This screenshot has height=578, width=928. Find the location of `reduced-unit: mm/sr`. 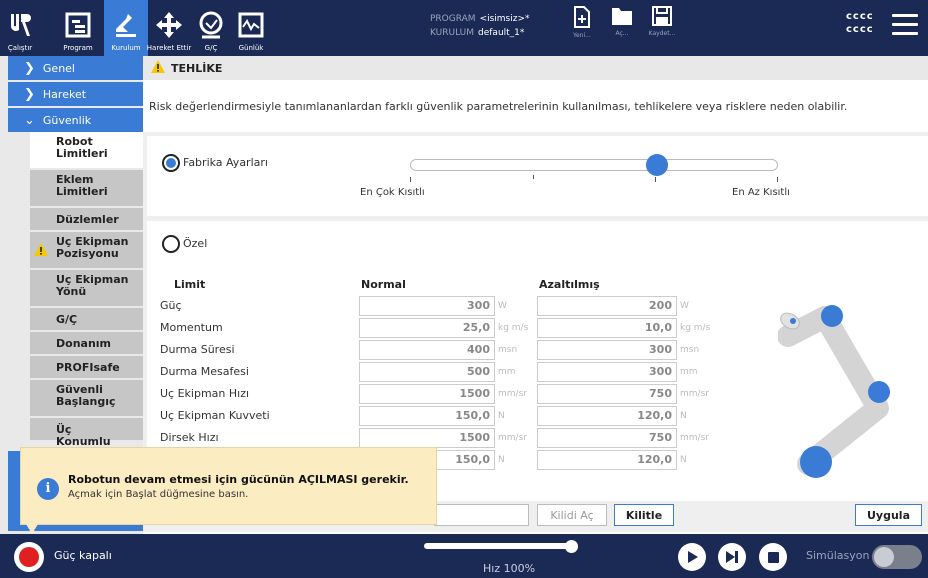

reduced-unit: mm/sr is located at coordinates (694, 438).